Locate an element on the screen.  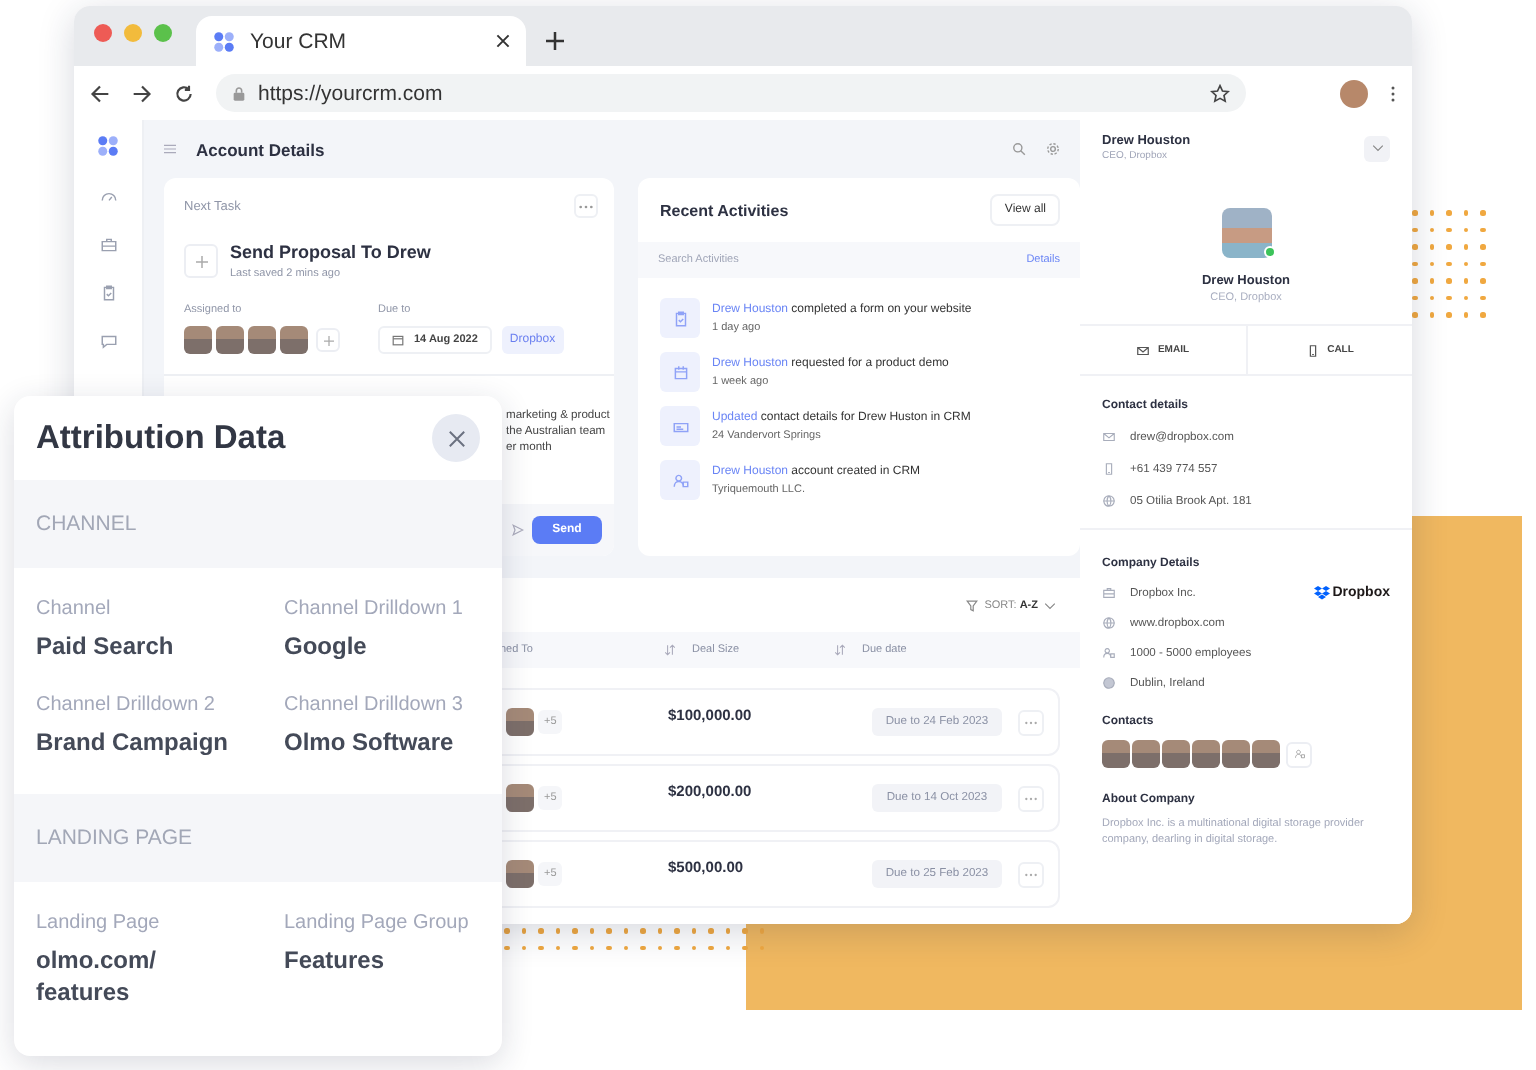
add-contact-button is located at coordinates (1299, 754).